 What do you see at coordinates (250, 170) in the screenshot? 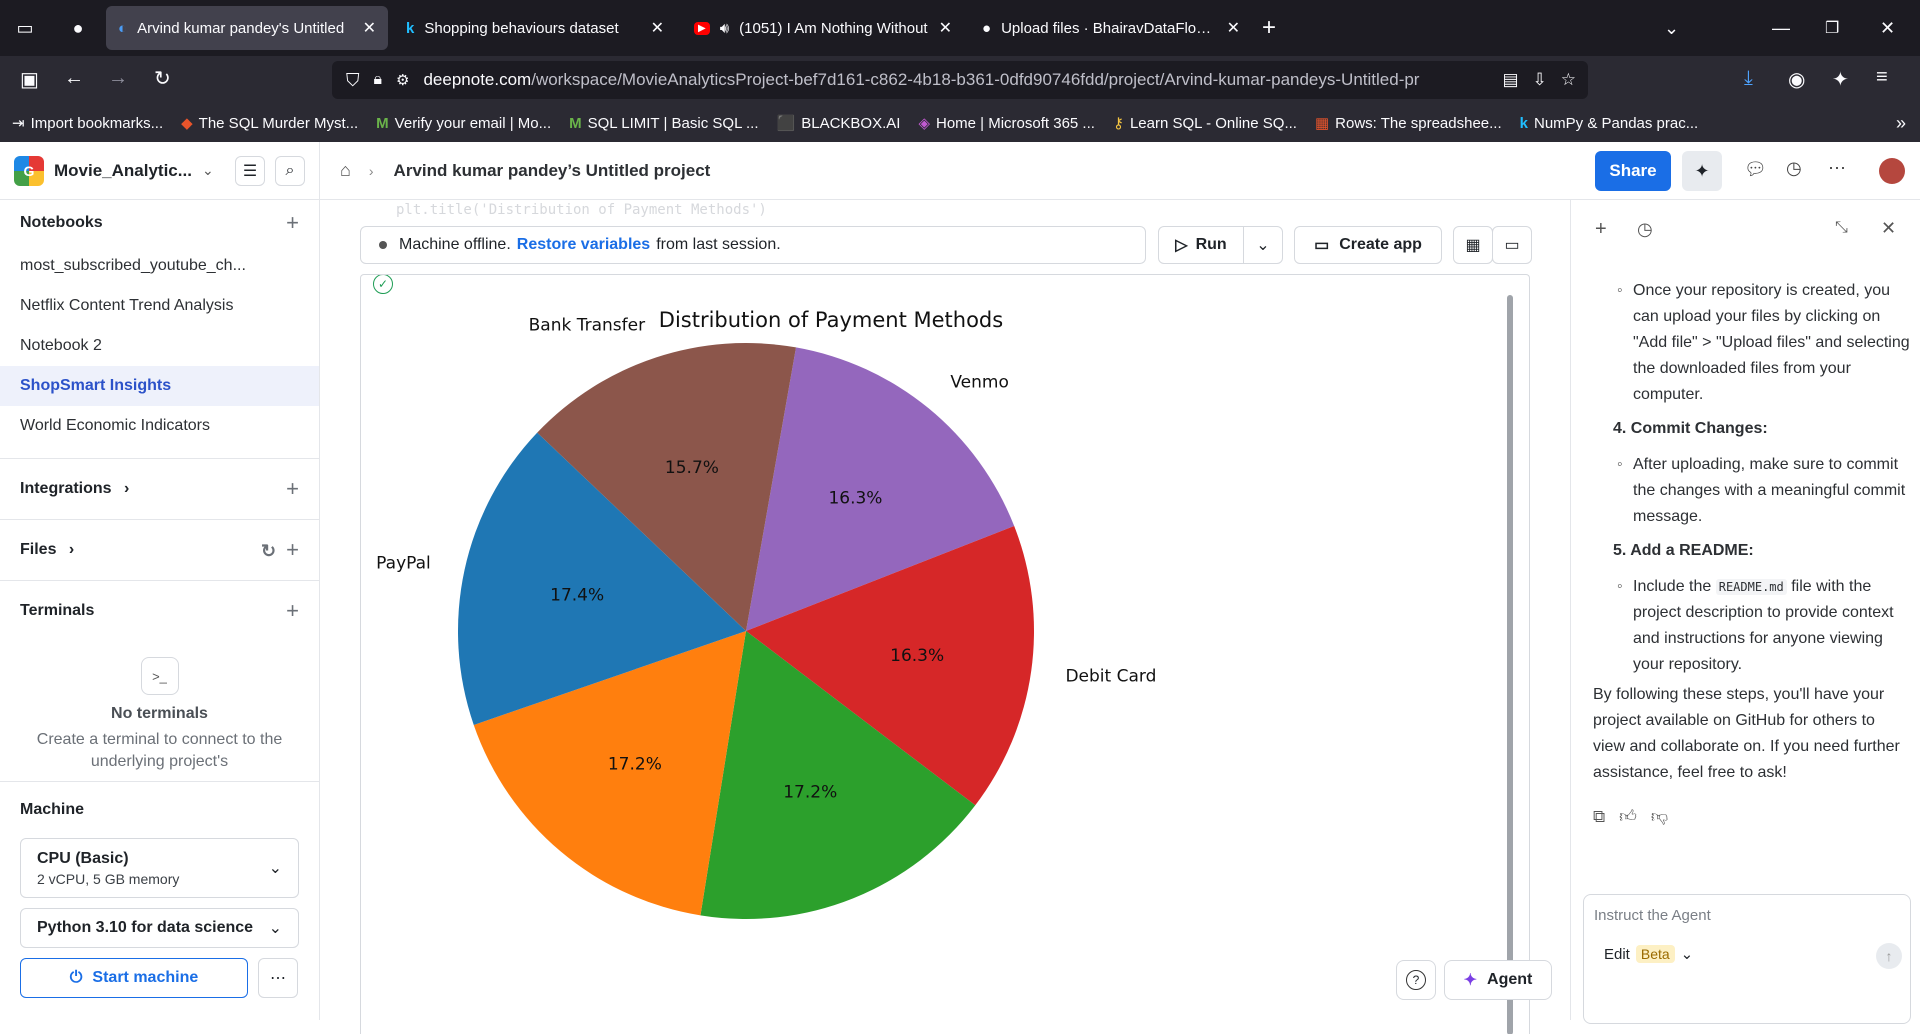
I see `toggle-sidebar-button: ☰` at bounding box center [250, 170].